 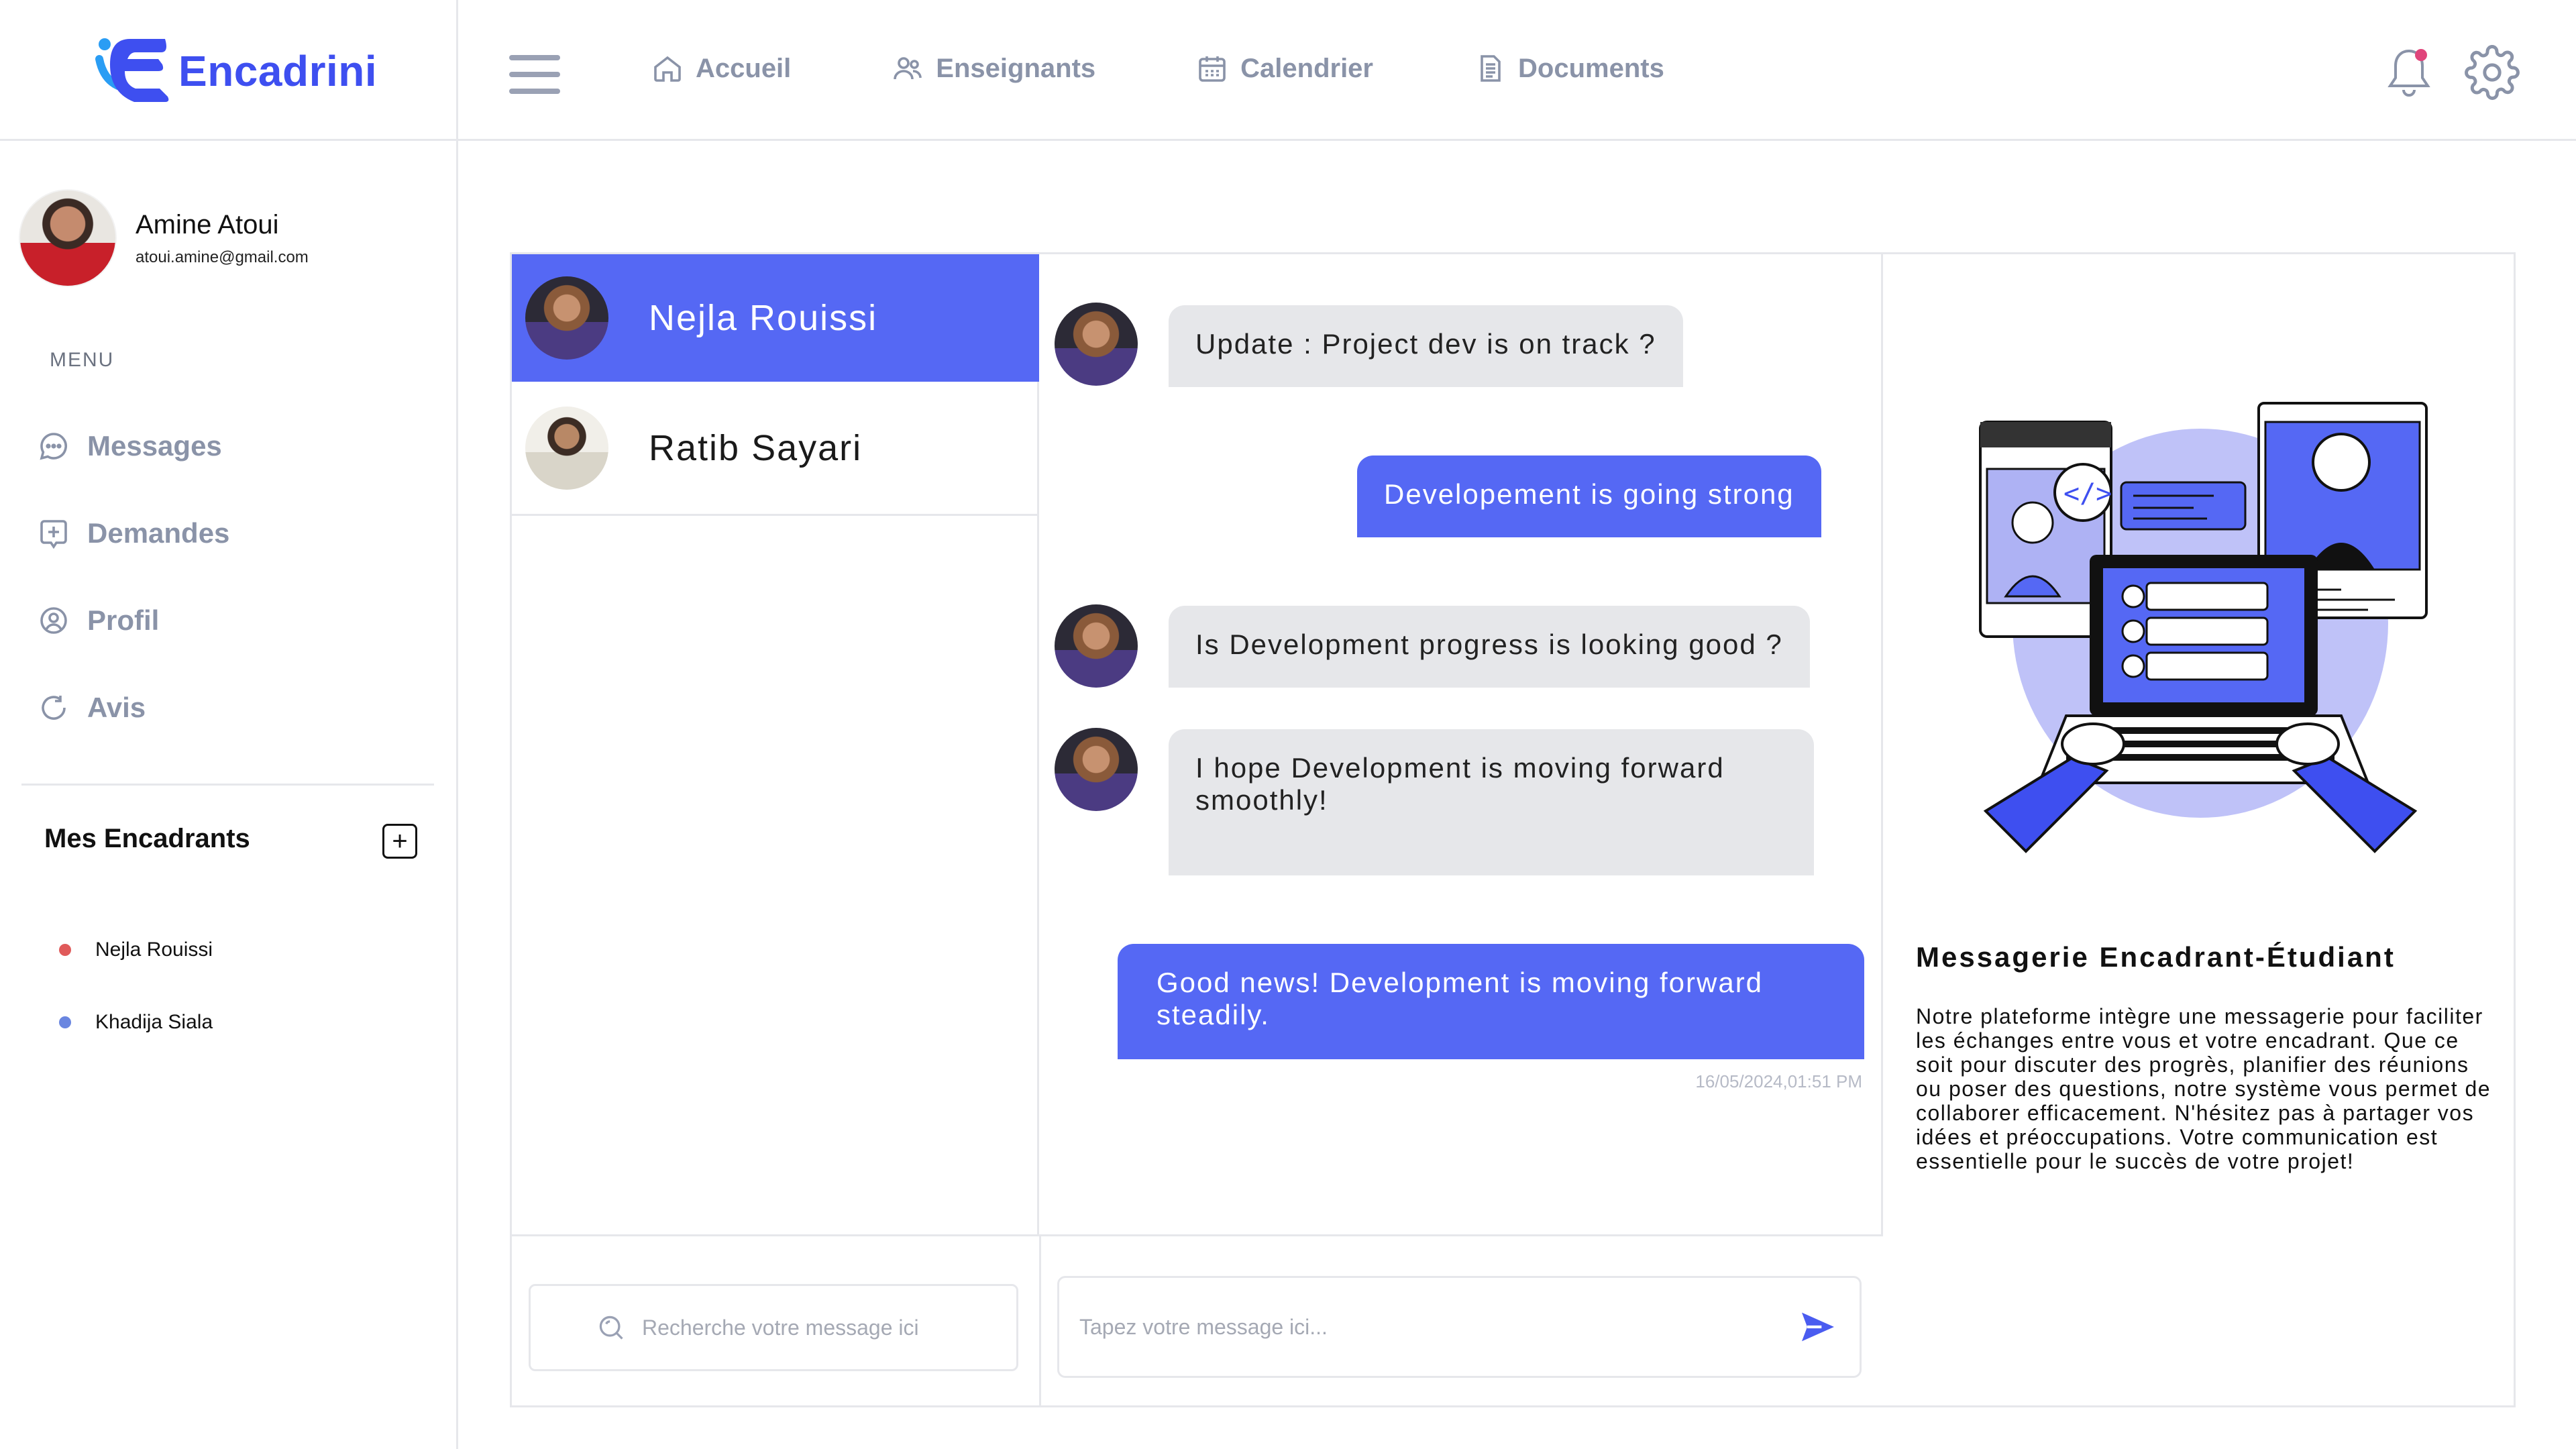 I want to click on sidebar-divider, so click(x=229, y=140).